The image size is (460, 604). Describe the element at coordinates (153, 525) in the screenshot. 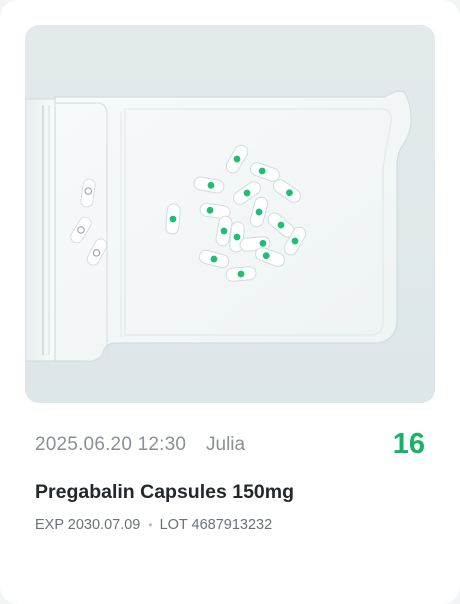

I see `drug-details: EXP 2030.07.09 • LOT 4687913232` at that location.